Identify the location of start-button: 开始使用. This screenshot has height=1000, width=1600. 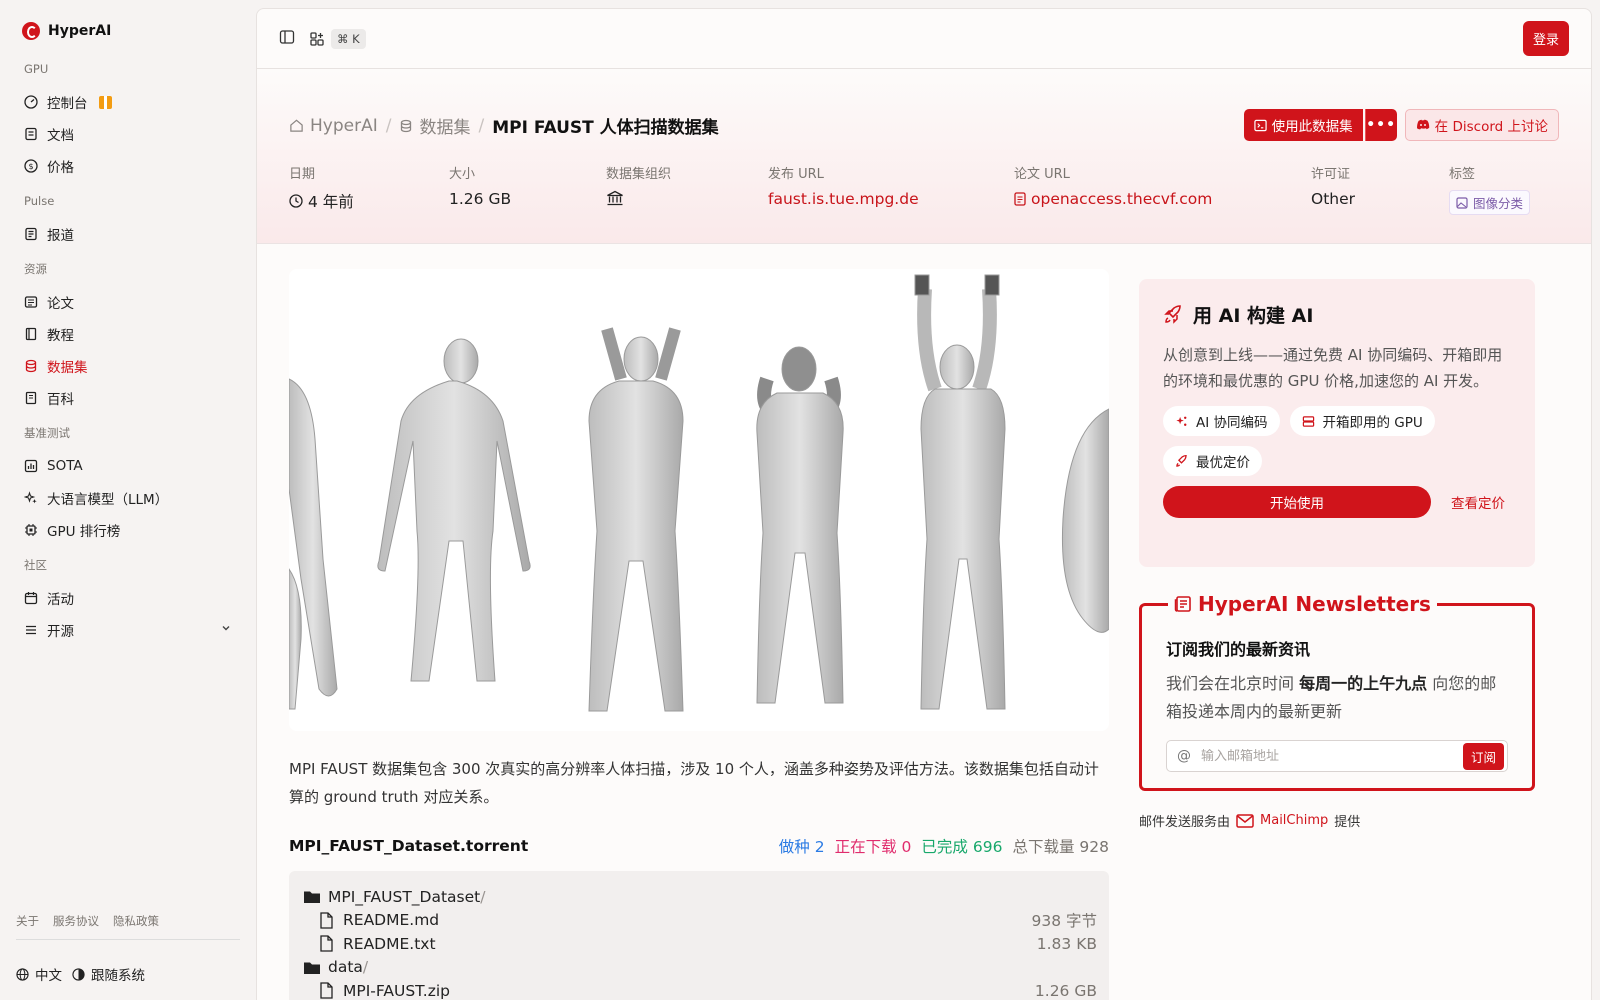
(1297, 502).